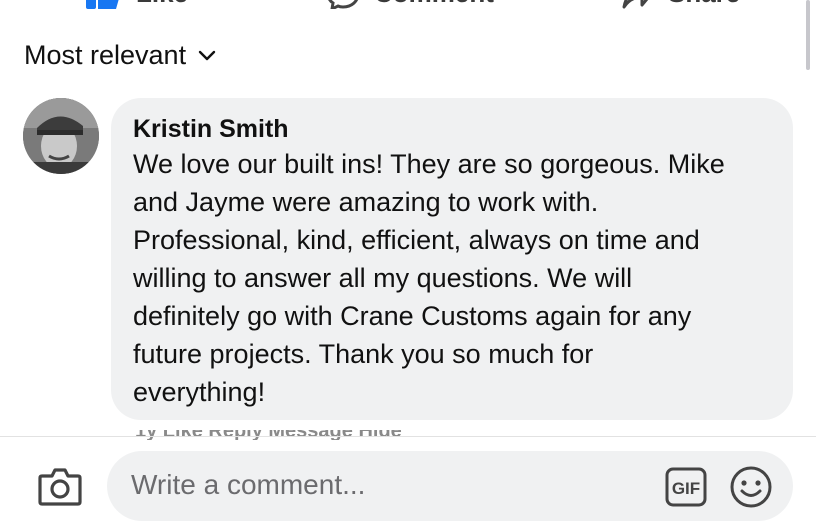 The width and height of the screenshot is (816, 521). I want to click on gif-icon: GIF, so click(686, 487).